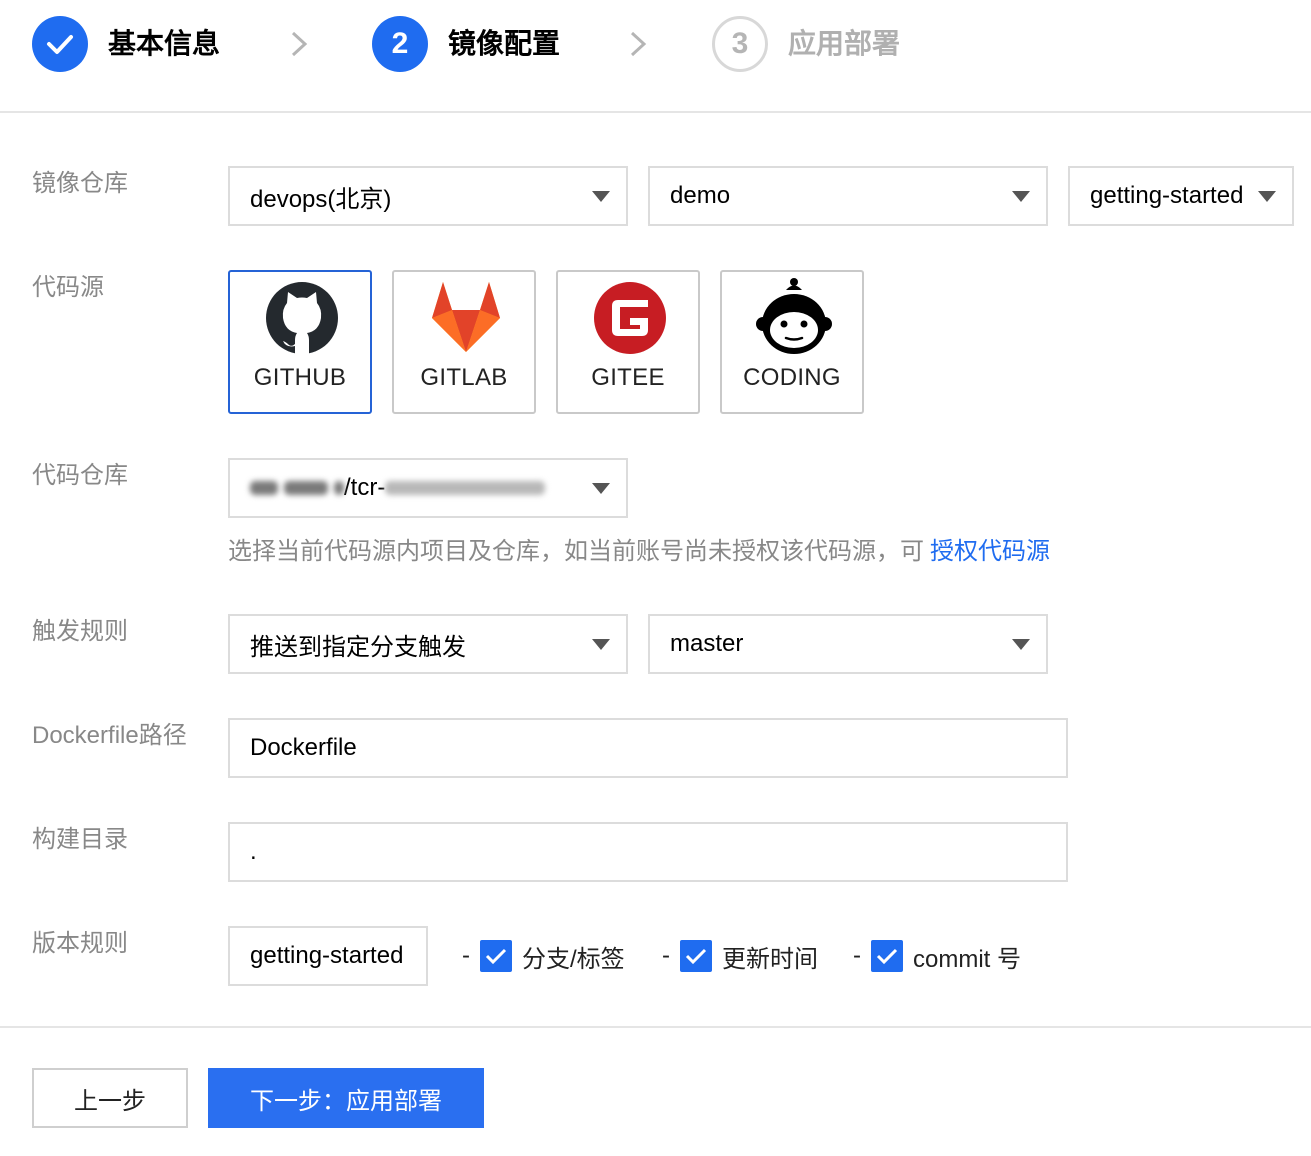 The image size is (1311, 1156). Describe the element at coordinates (80, 839) in the screenshot. I see `build-dir-label: 构建目录` at that location.